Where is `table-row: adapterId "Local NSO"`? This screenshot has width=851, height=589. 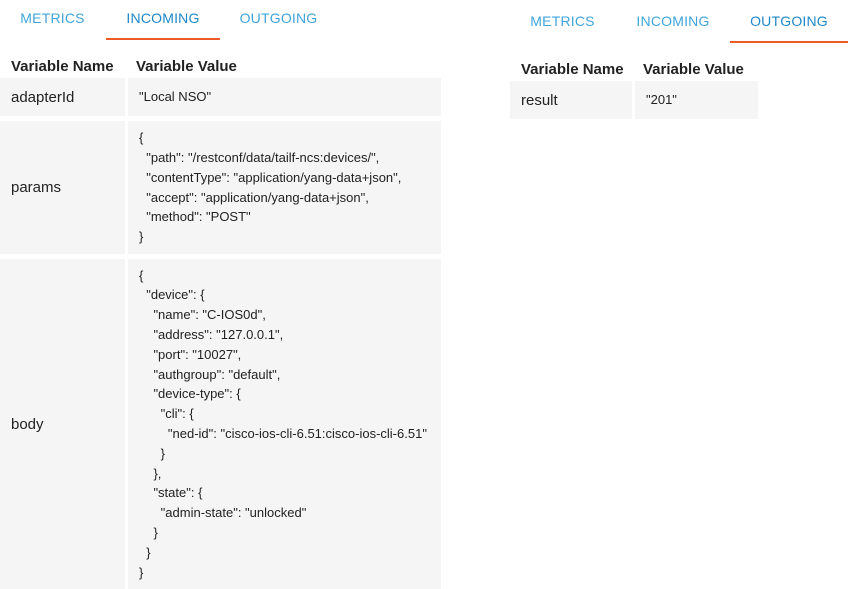
table-row: adapterId "Local NSO" is located at coordinates (220, 97).